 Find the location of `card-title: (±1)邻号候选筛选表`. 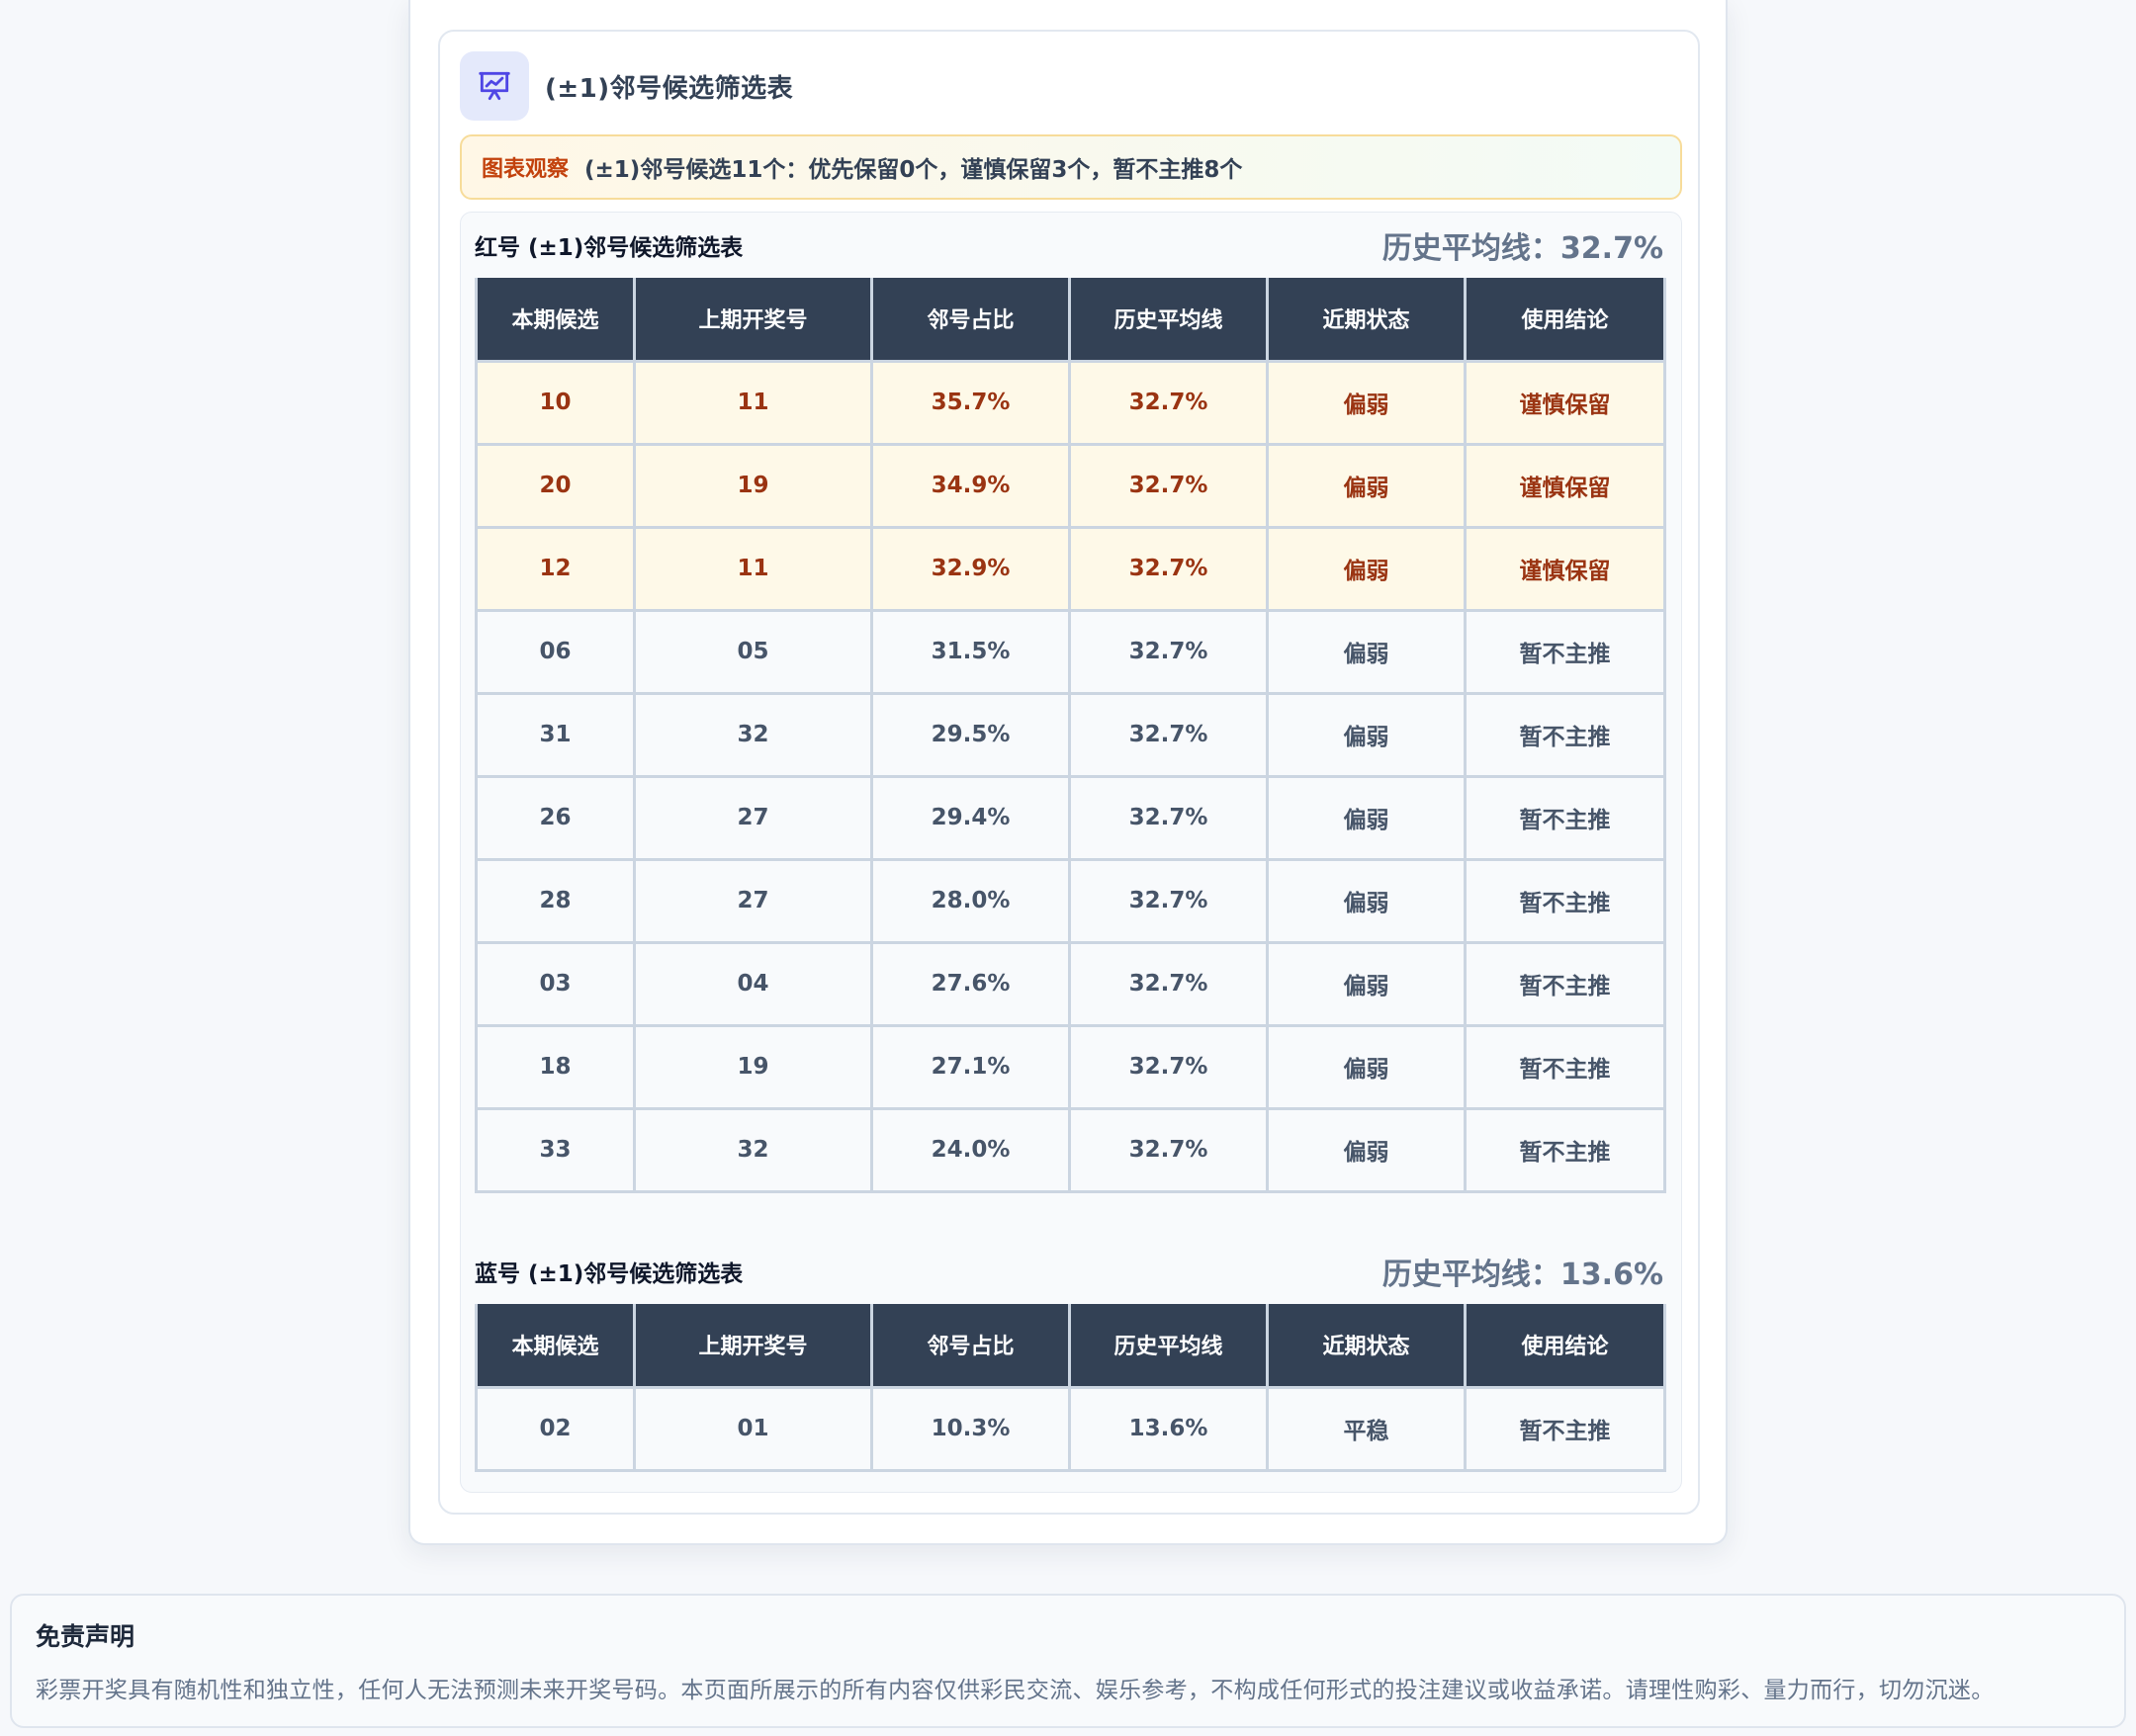

card-title: (±1)邻号候选筛选表 is located at coordinates (669, 88).